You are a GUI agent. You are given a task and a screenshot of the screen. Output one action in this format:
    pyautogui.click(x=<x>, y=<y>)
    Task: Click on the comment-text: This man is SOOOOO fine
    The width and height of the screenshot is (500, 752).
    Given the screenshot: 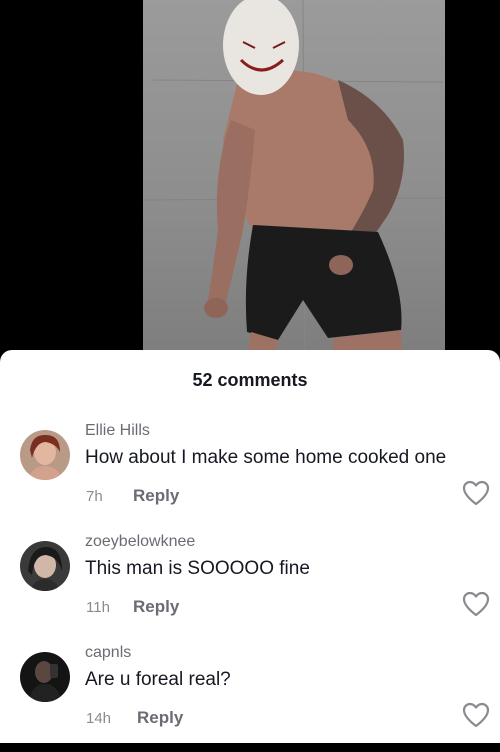 What is the action you would take?
    pyautogui.click(x=197, y=568)
    